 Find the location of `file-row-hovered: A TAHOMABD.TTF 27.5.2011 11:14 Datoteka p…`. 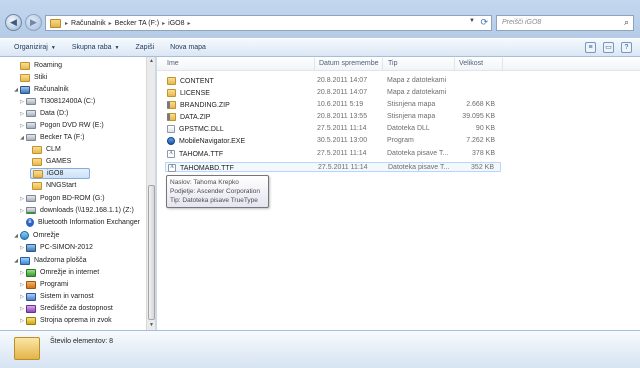

file-row-hovered: A TAHOMABD.TTF 27.5.2011 11:14 Datoteka p… is located at coordinates (333, 167).